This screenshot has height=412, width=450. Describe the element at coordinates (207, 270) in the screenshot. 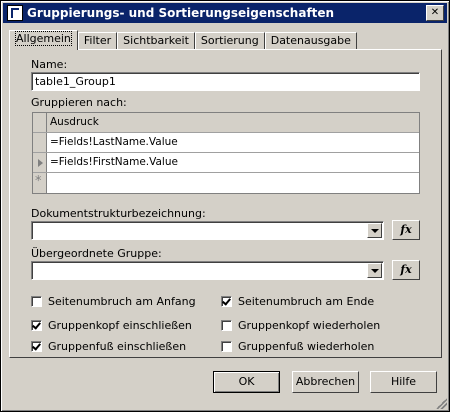

I see `parent-group-combobox` at that location.